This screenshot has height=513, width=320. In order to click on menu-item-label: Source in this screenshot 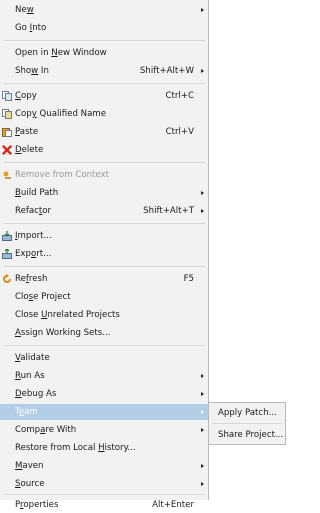, I will do `click(30, 484)`.